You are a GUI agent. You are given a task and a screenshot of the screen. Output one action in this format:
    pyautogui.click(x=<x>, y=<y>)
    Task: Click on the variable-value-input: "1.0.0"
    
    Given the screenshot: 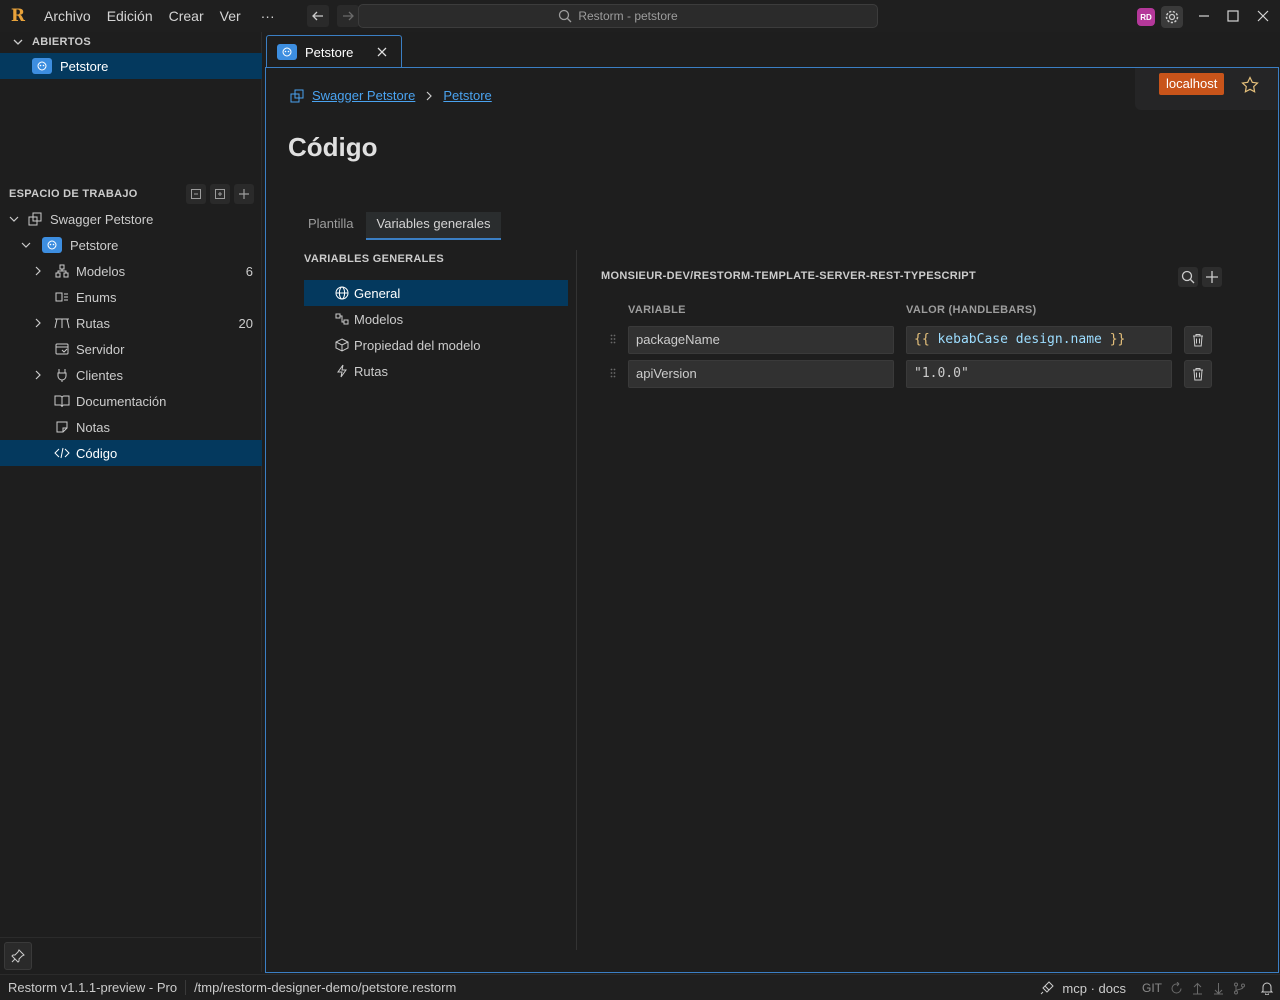 What is the action you would take?
    pyautogui.click(x=1039, y=374)
    